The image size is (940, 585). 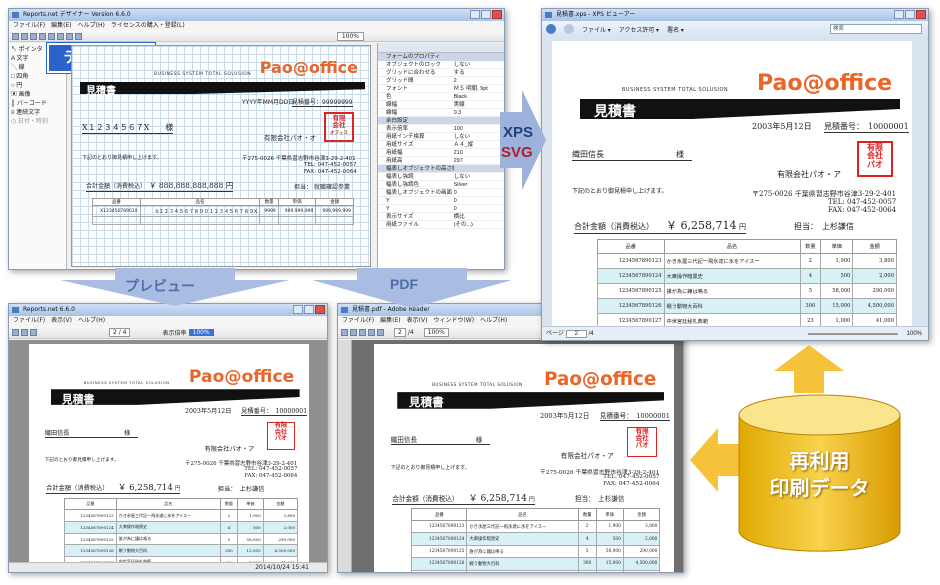 I want to click on property-row: オブジェクトのロック しない, so click(x=441, y=65).